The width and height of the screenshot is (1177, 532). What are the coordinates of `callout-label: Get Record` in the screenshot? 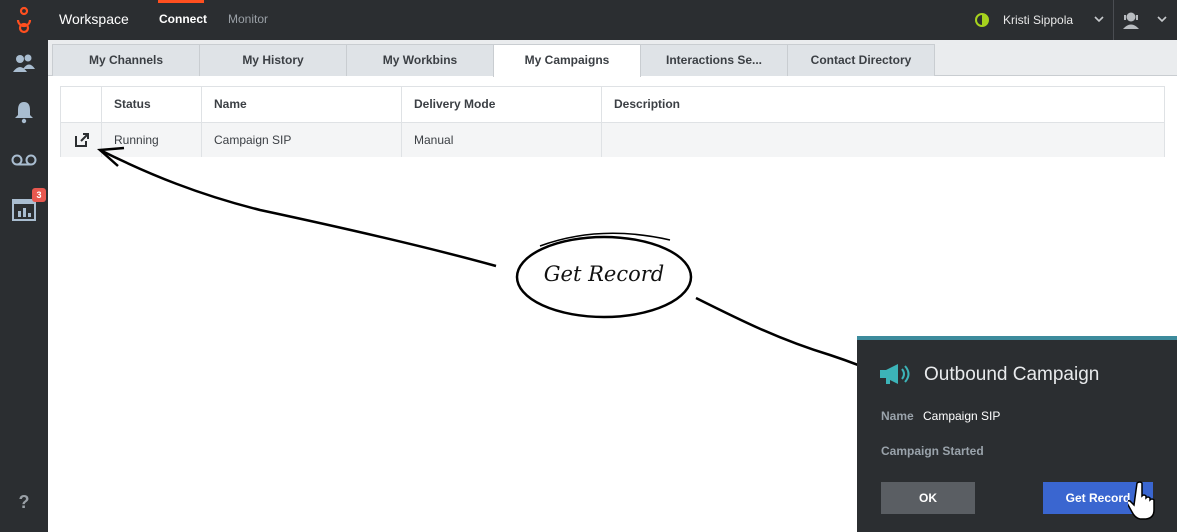 It's located at (604, 274).